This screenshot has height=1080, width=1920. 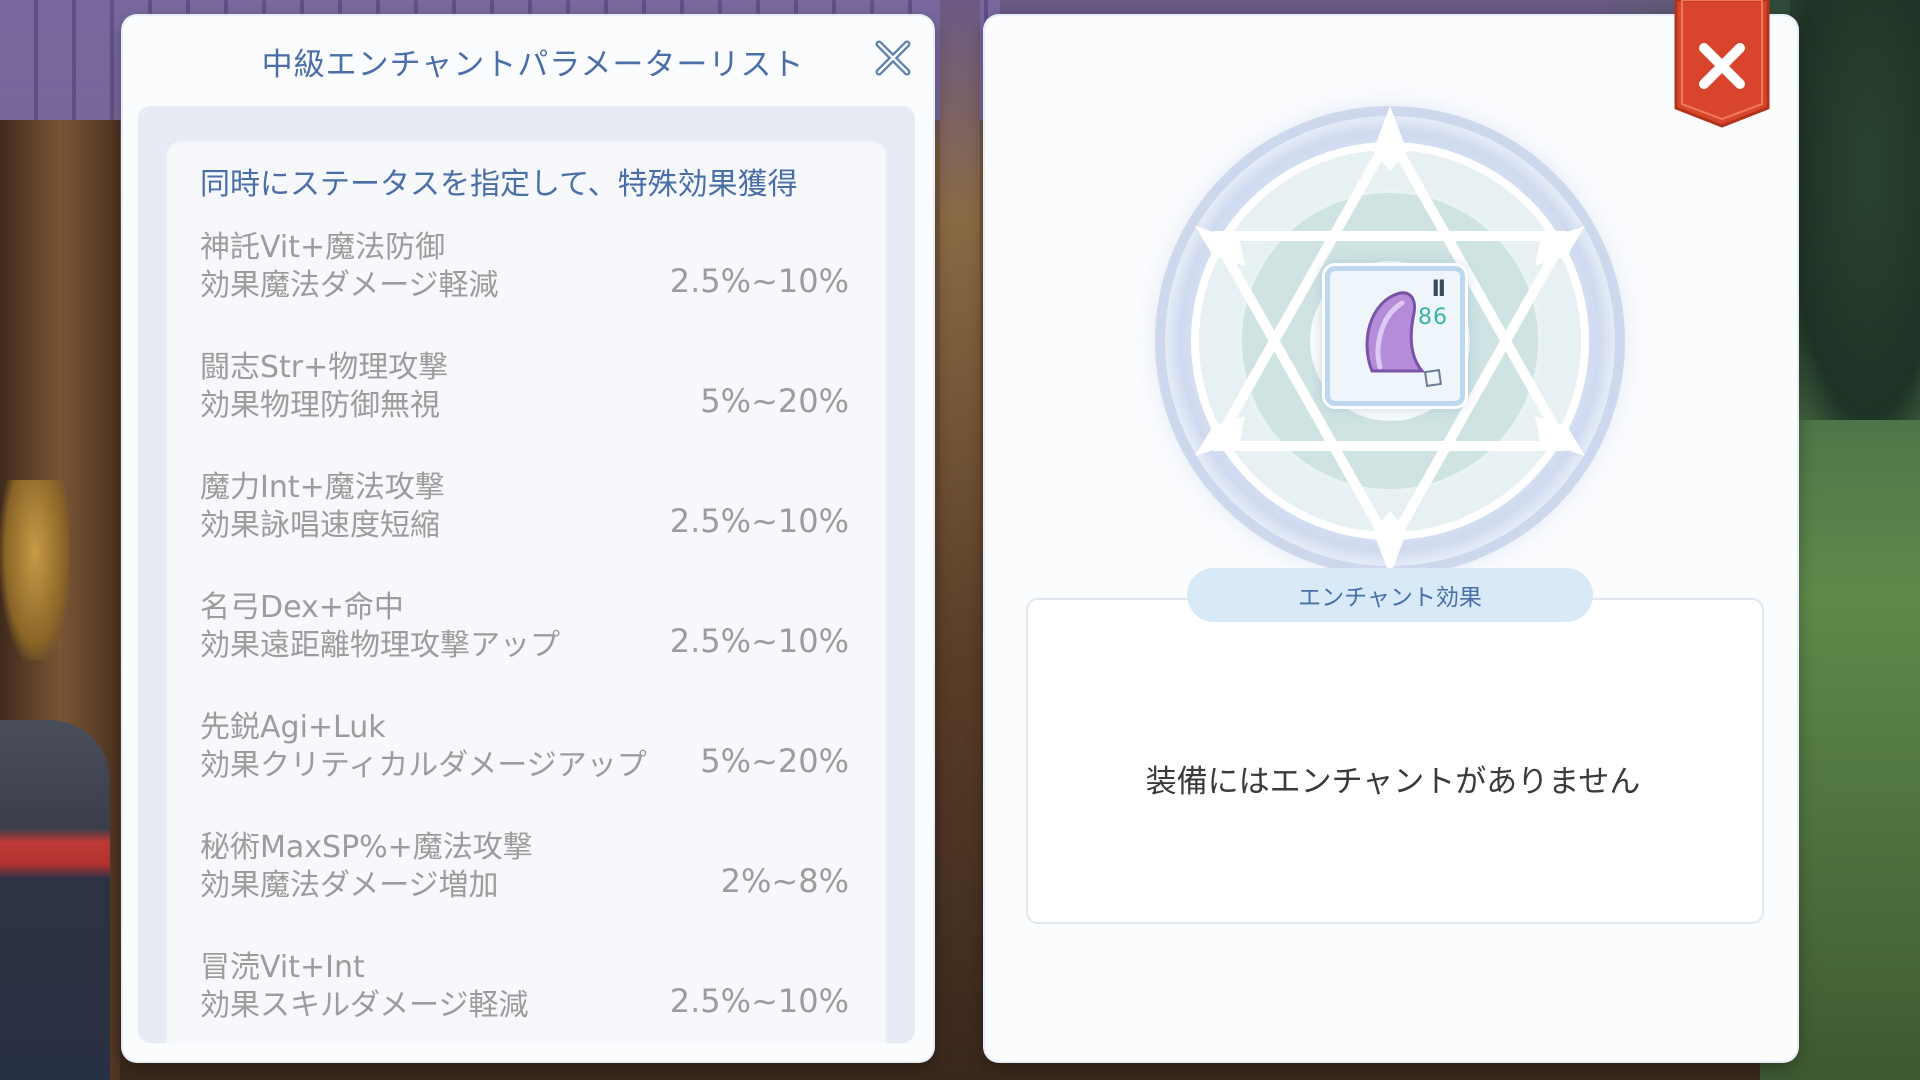 I want to click on red-ribbon-close-icon, so click(x=1722, y=64).